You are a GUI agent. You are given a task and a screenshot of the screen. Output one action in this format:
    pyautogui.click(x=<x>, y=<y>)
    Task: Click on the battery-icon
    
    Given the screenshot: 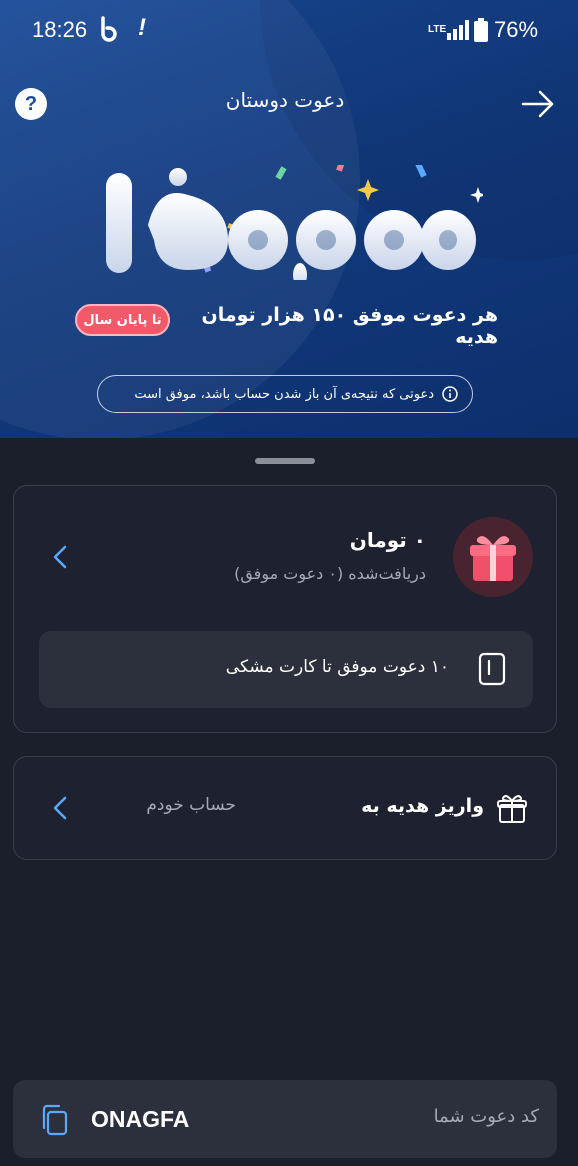 What is the action you would take?
    pyautogui.click(x=481, y=30)
    